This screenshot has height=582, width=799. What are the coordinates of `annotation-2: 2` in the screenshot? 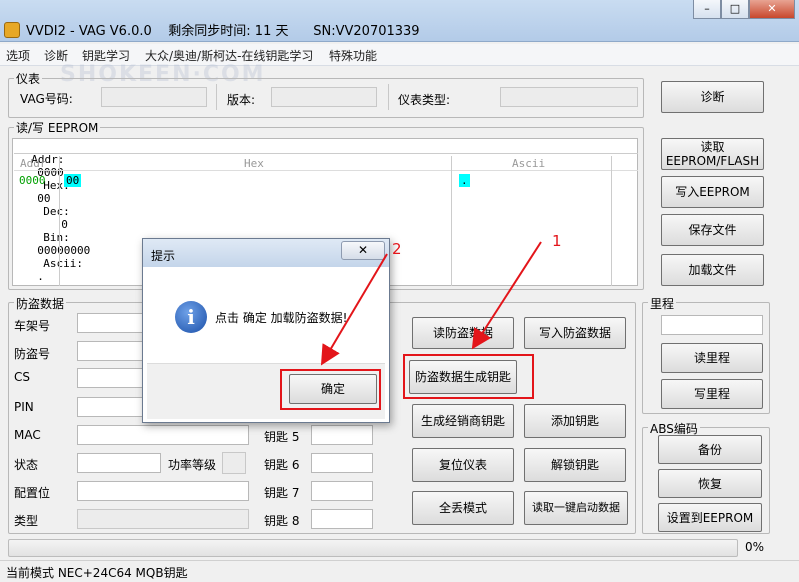 It's located at (397, 249).